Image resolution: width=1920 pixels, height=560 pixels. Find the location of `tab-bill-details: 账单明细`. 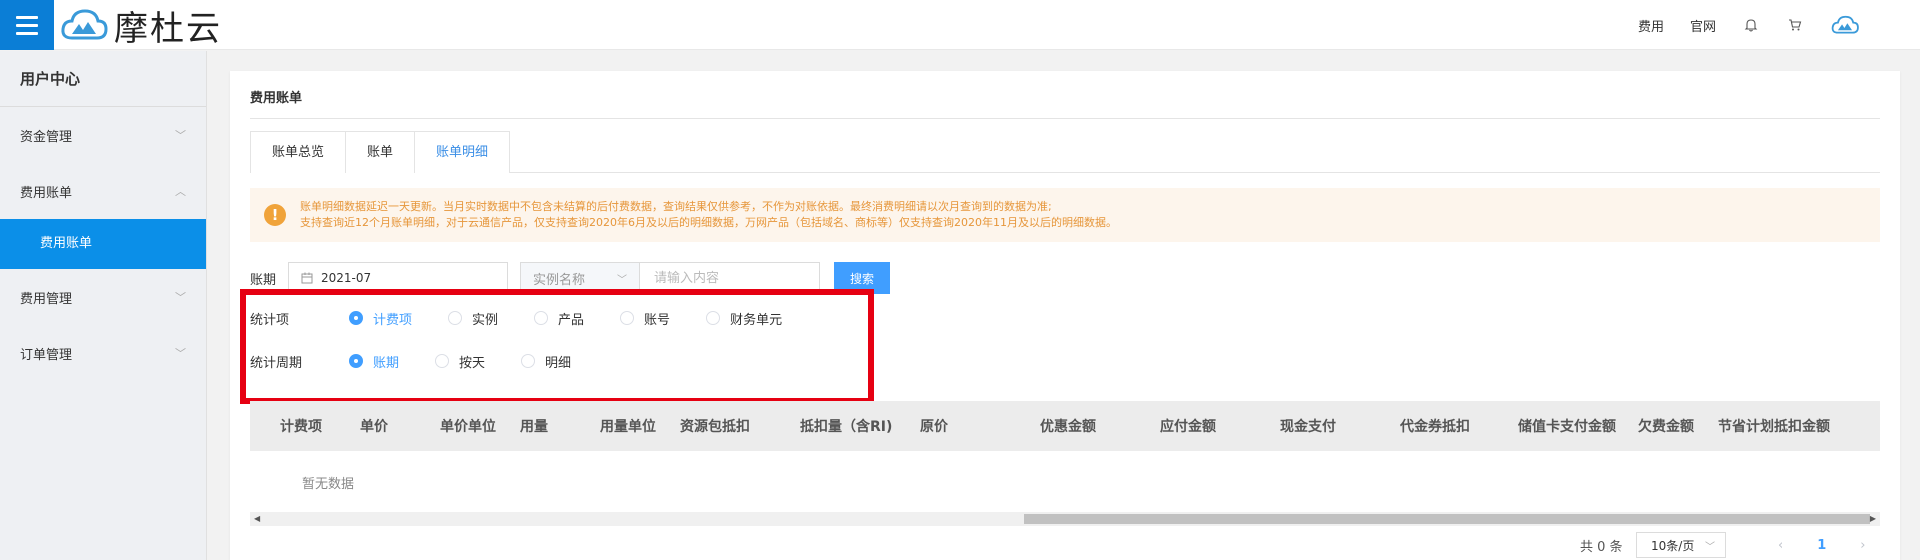

tab-bill-details: 账单明细 is located at coordinates (462, 152).